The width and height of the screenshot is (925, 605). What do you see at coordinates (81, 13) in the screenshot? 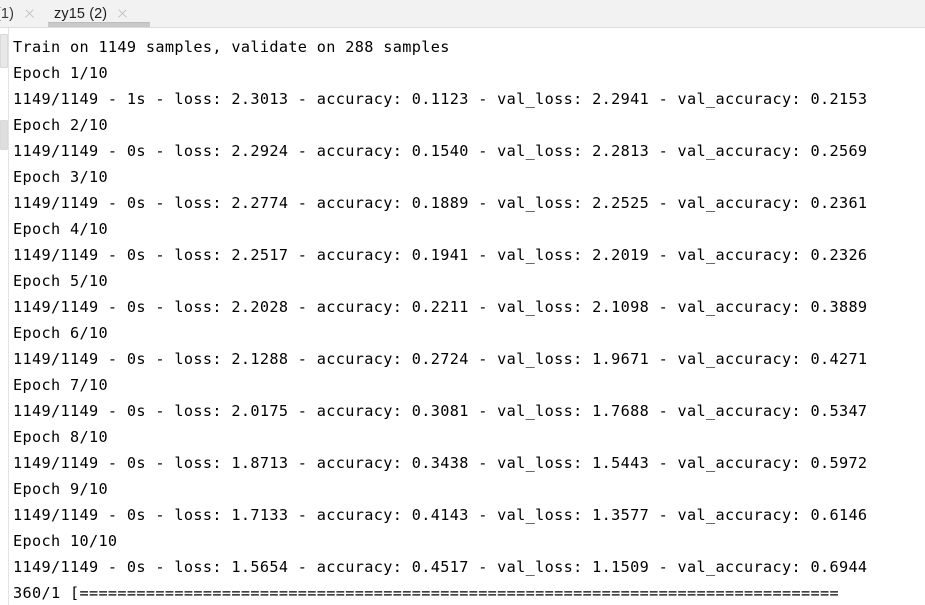
I see `tab-label: zy15 (2)` at bounding box center [81, 13].